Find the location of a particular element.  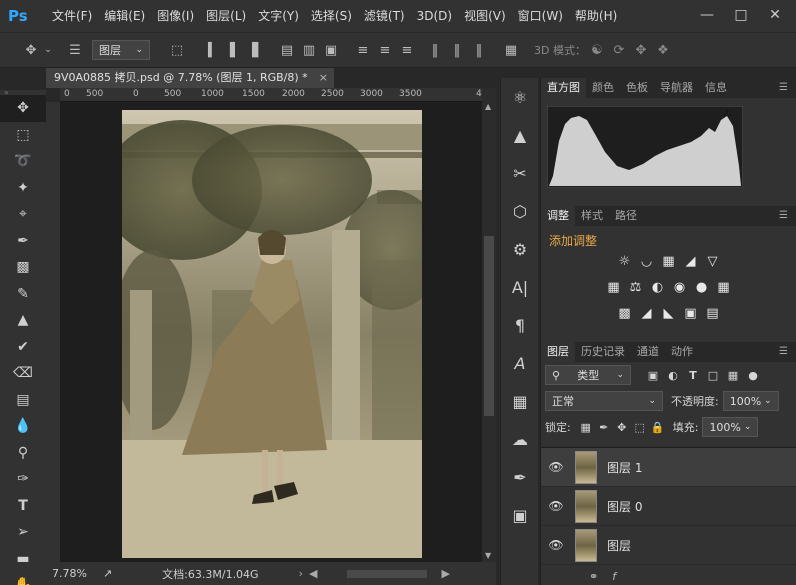

auto-select-icon: ☰ is located at coordinates (75, 50).